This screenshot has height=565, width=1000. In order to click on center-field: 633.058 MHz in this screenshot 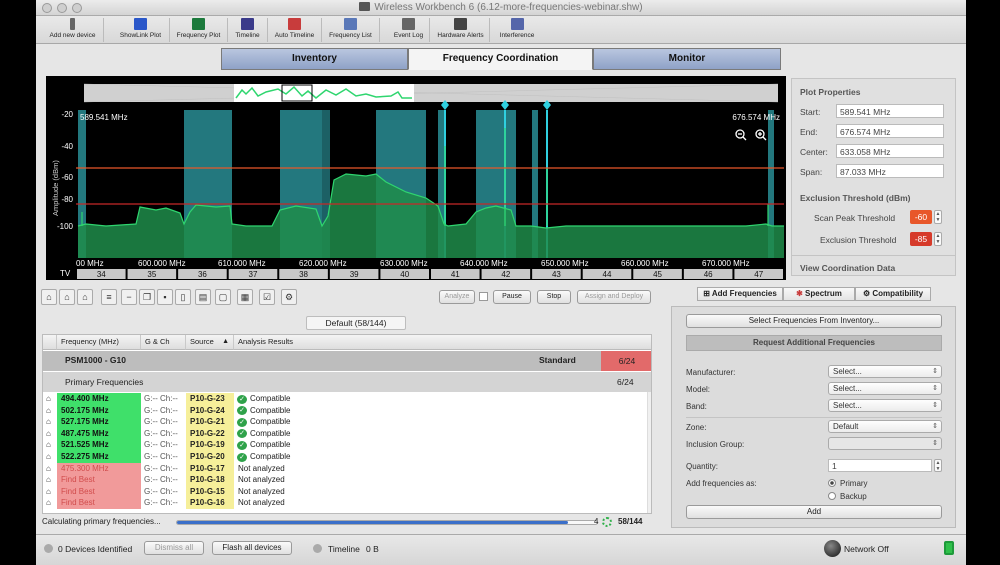, I will do `click(890, 151)`.